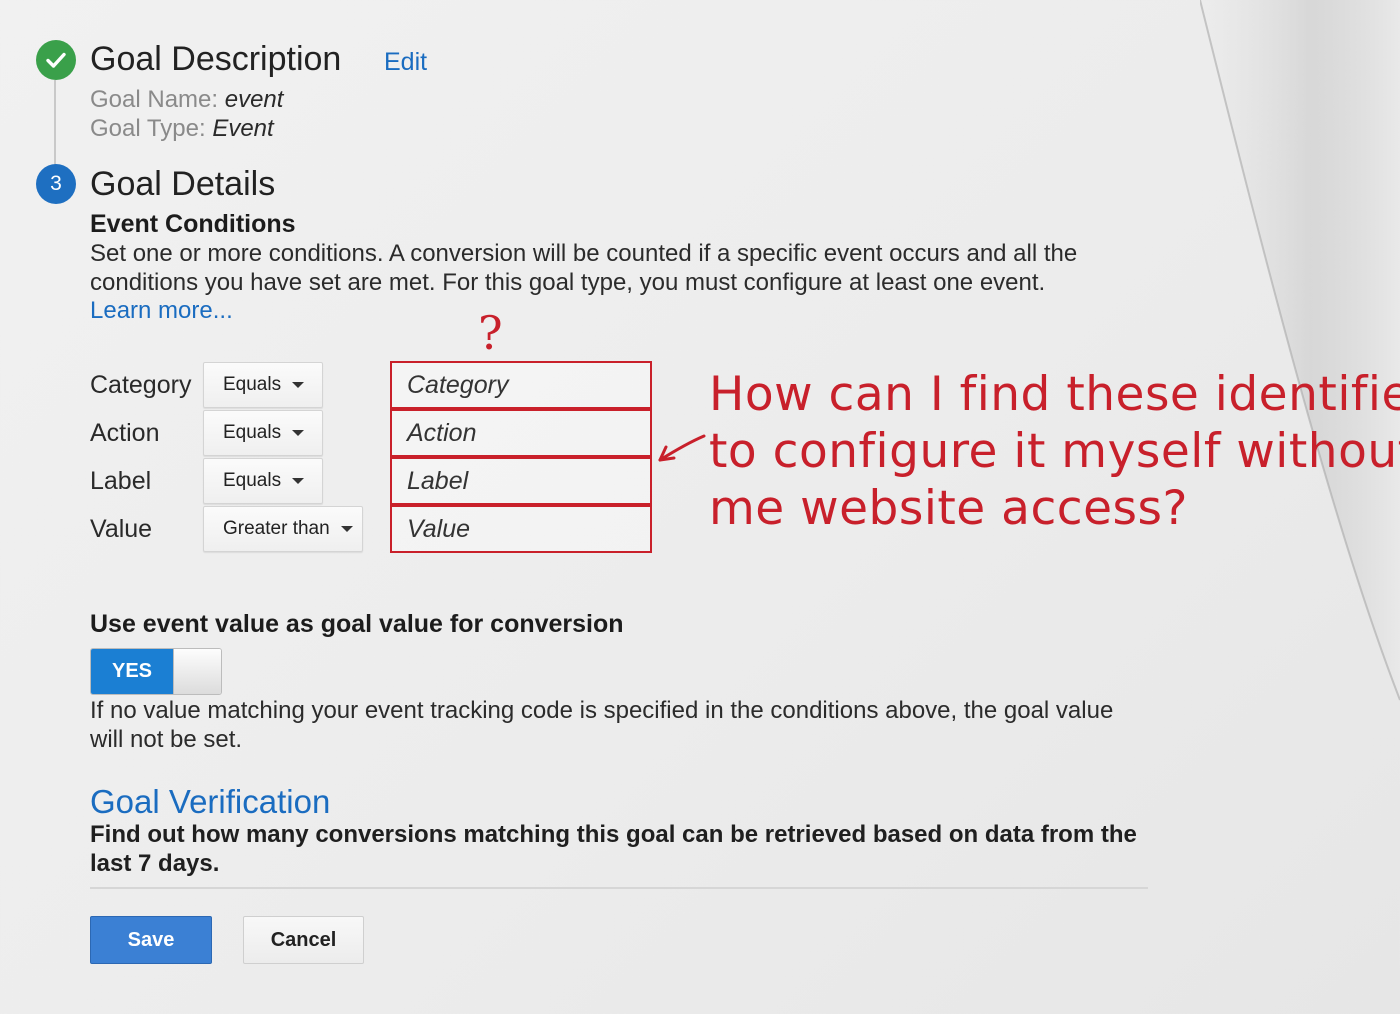 This screenshot has width=1400, height=1014. What do you see at coordinates (141, 385) in the screenshot?
I see `category-label: Category` at bounding box center [141, 385].